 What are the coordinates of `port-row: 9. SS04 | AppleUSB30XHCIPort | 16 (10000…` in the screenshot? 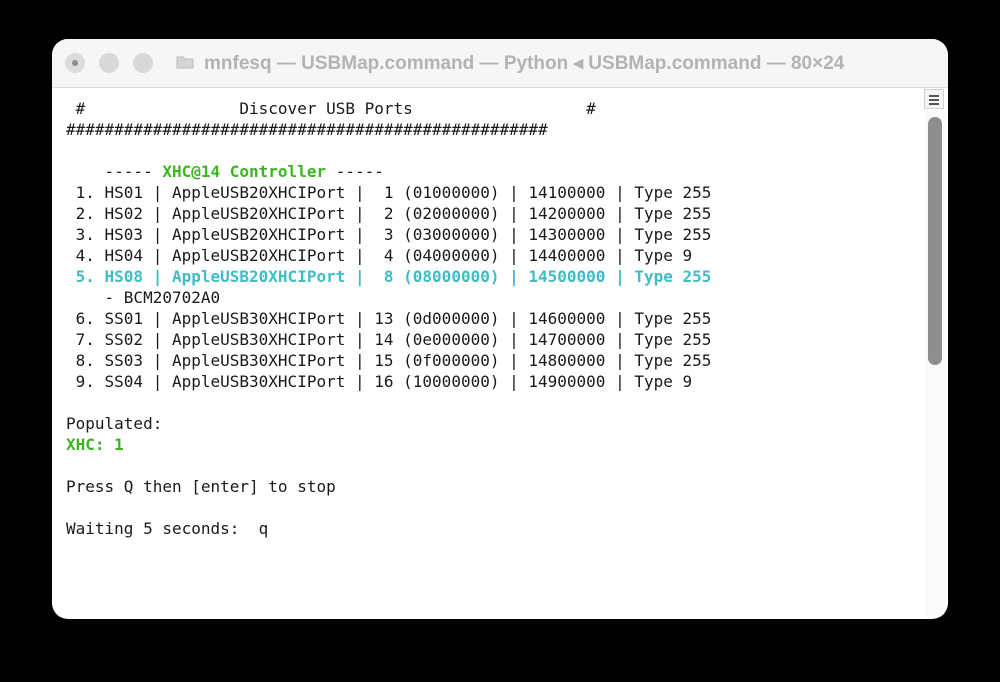 It's located at (379, 381).